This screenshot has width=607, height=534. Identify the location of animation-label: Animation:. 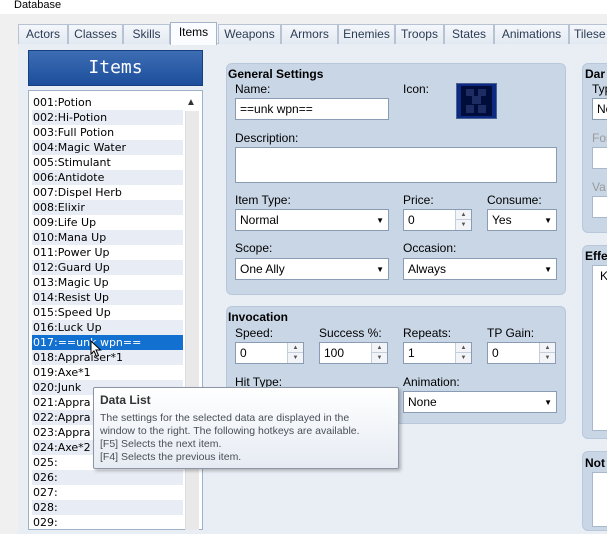
(431, 382).